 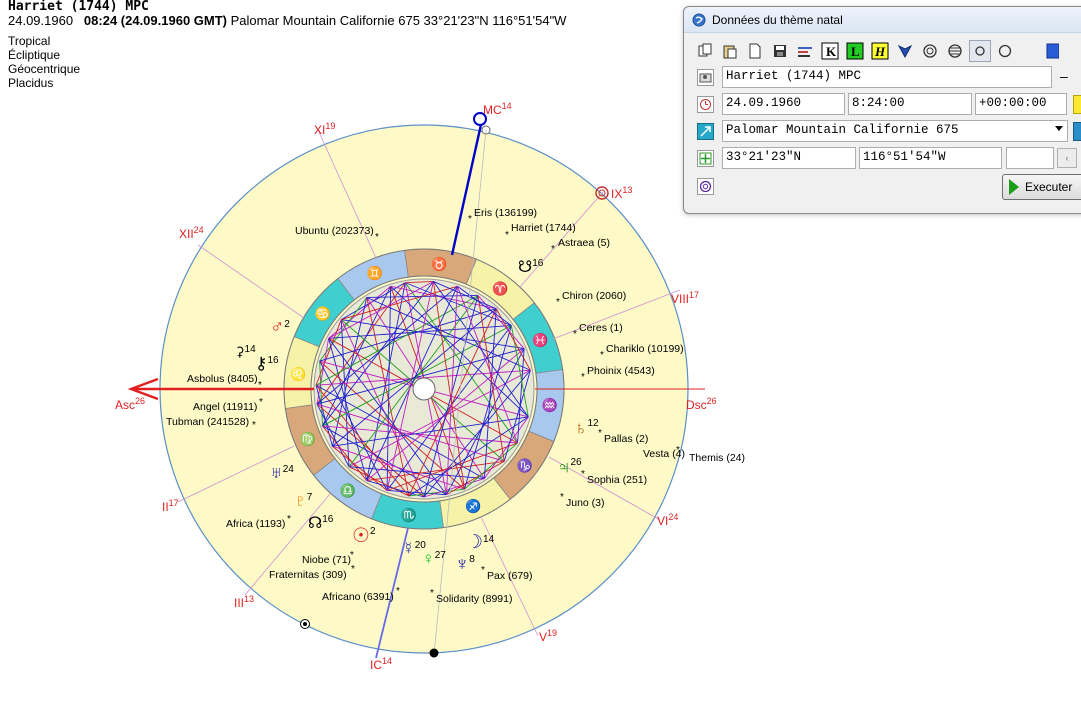 What do you see at coordinates (777, 19) in the screenshot?
I see `dialog-title: Données du thème natal` at bounding box center [777, 19].